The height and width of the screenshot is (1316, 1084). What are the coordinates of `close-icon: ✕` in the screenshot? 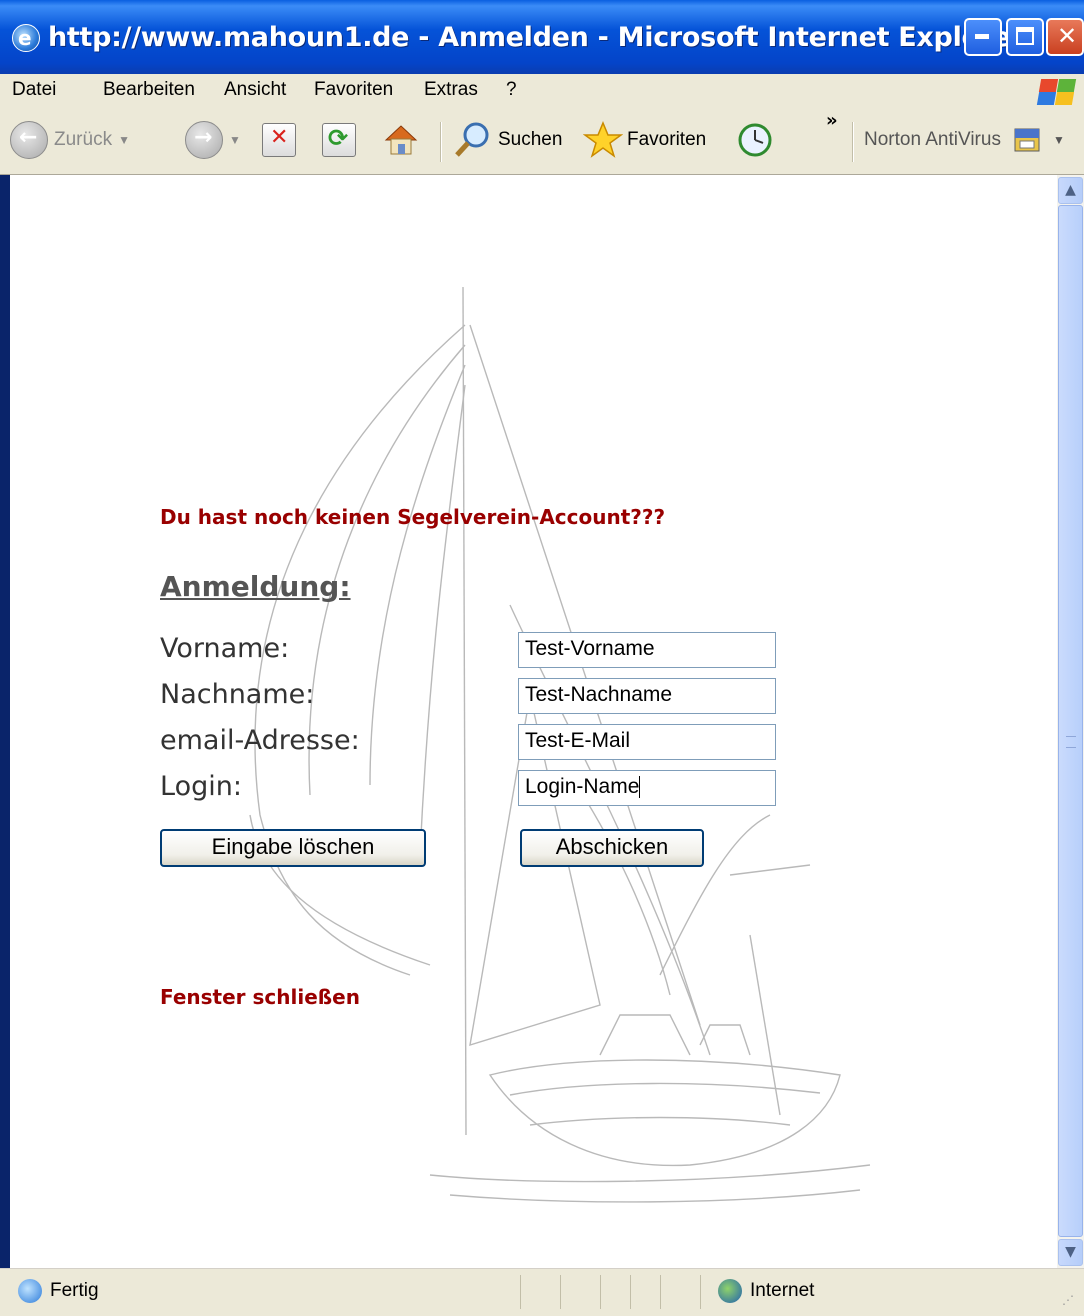 It's located at (1067, 36).